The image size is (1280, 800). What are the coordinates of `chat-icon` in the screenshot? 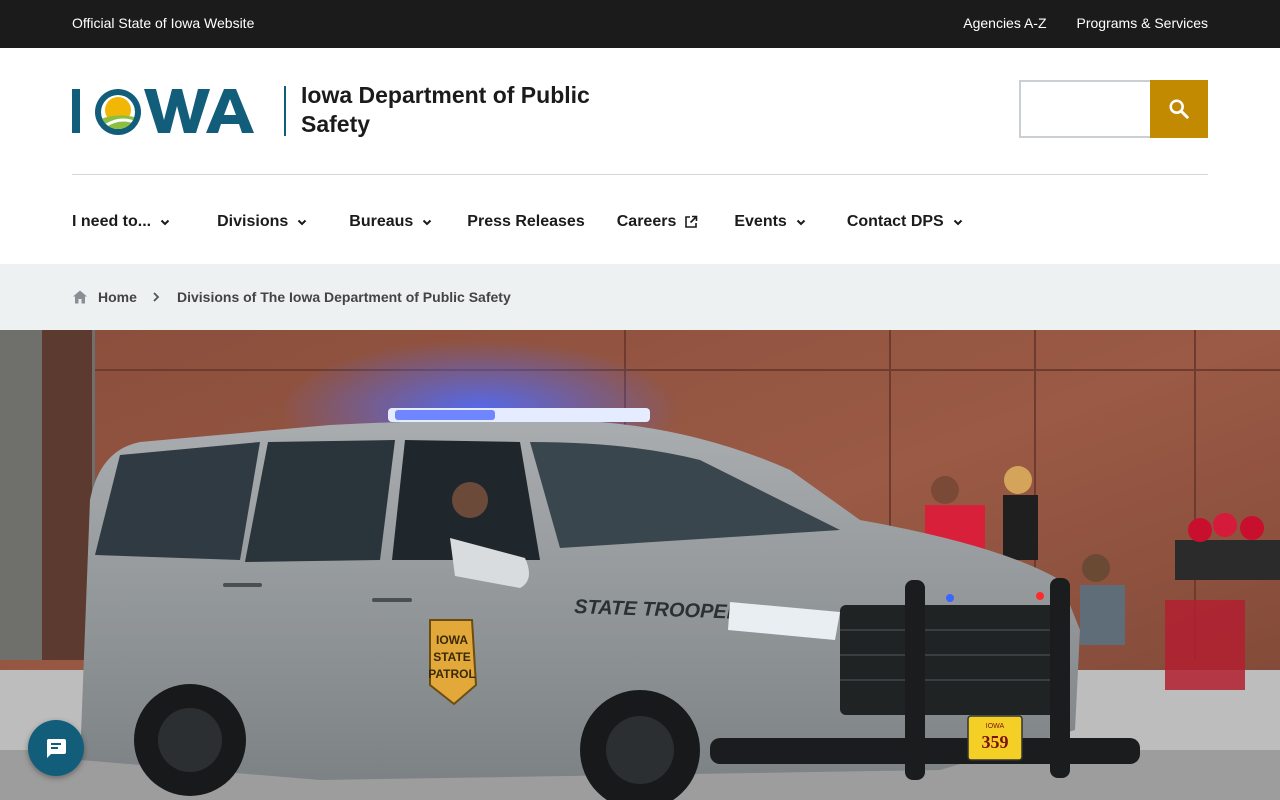 It's located at (56, 748).